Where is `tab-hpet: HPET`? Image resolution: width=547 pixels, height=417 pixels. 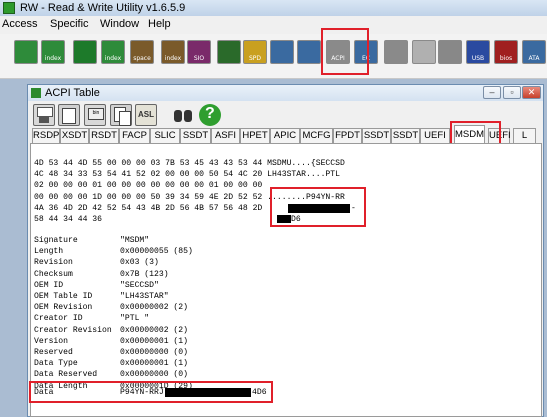 tab-hpet: HPET is located at coordinates (255, 135).